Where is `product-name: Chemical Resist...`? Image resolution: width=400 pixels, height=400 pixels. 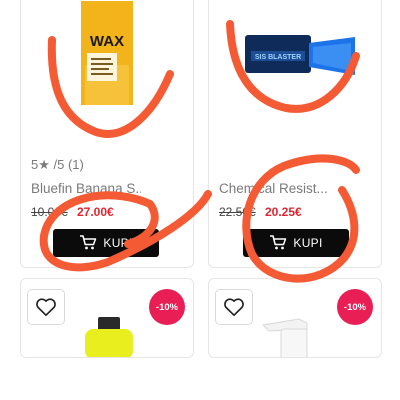
product-name: Chemical Resist... is located at coordinates (274, 188).